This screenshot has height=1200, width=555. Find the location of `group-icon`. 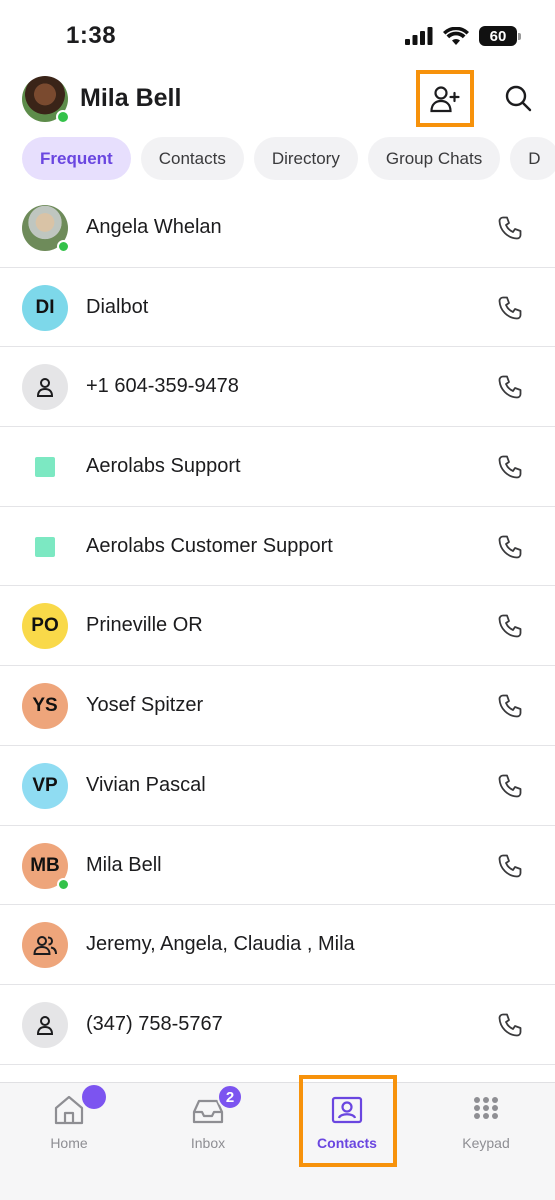

group-icon is located at coordinates (45, 945).